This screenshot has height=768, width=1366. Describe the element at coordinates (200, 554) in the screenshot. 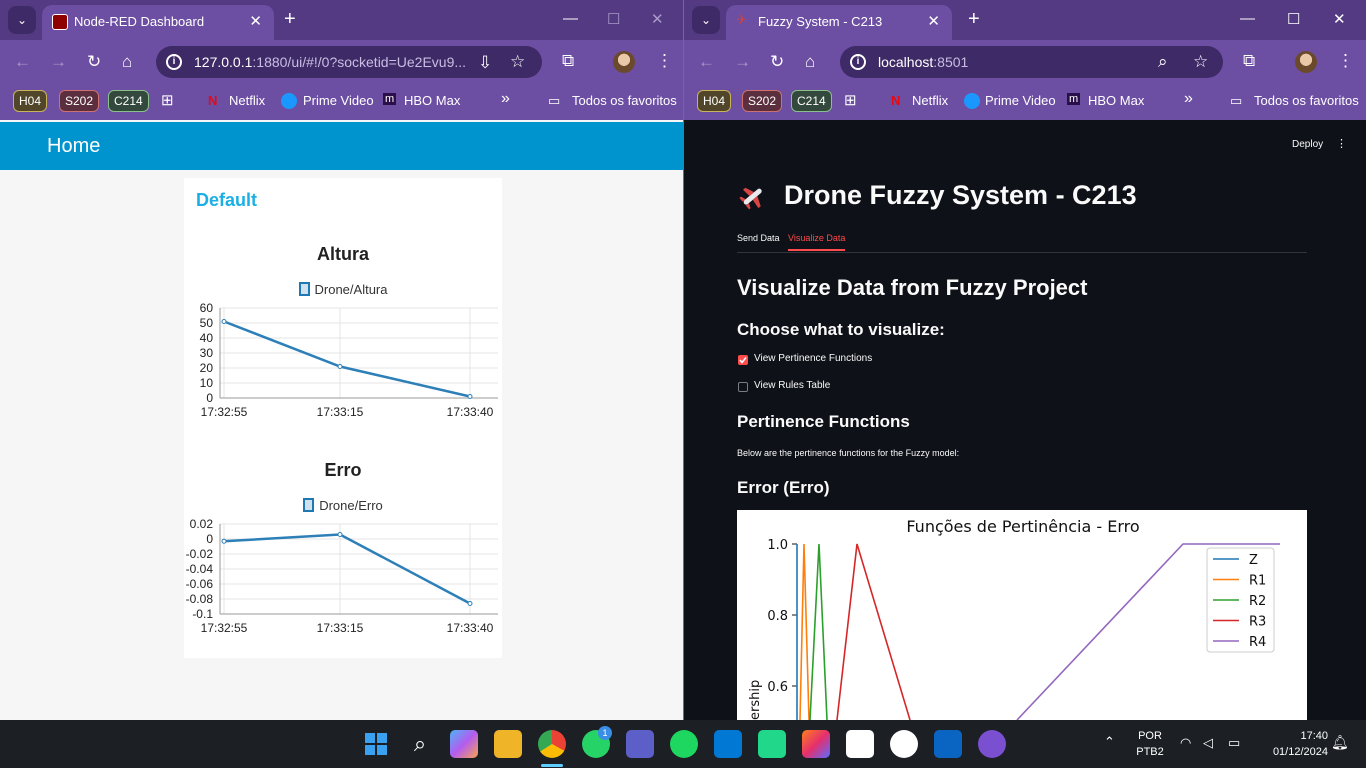

I see `erro-y-tick: -0.02` at that location.